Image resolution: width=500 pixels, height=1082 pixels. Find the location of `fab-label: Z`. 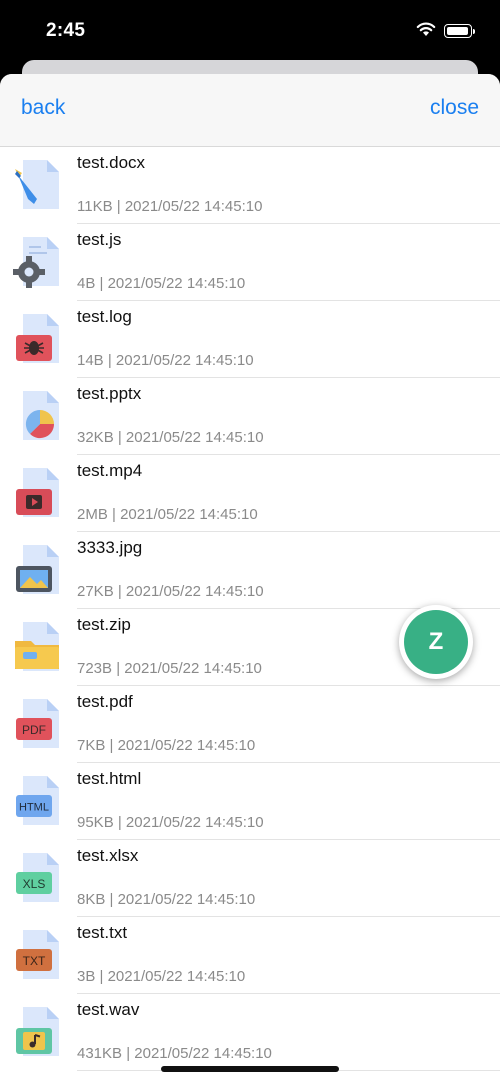

fab-label: Z is located at coordinates (436, 642).